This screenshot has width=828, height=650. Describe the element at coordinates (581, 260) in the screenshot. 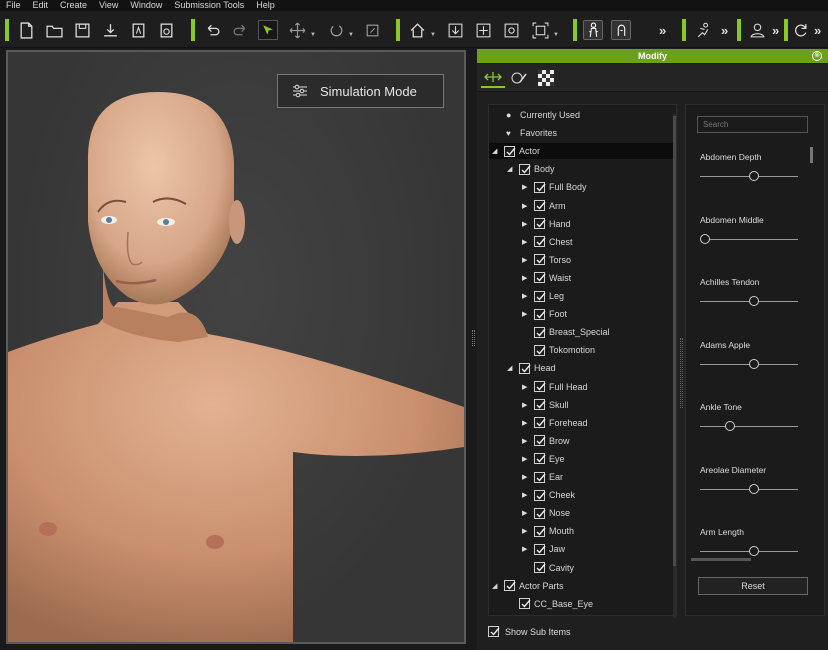

I see `tree-item: ▶ Torso` at that location.